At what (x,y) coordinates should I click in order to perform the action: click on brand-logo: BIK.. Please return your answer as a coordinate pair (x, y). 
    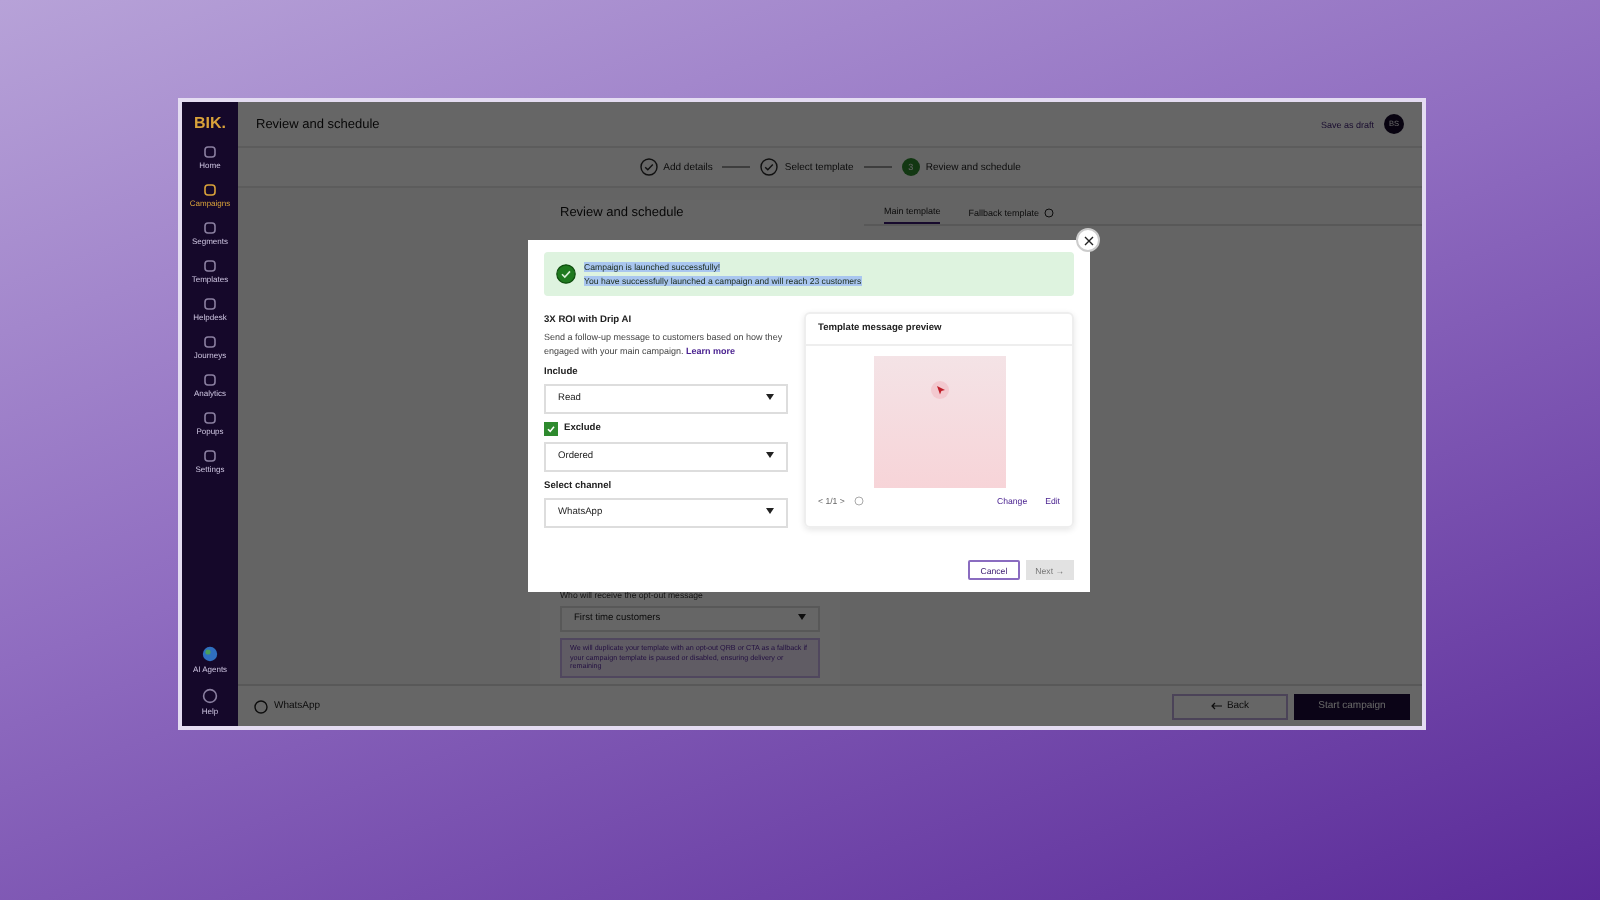
    Looking at the image, I should click on (210, 123).